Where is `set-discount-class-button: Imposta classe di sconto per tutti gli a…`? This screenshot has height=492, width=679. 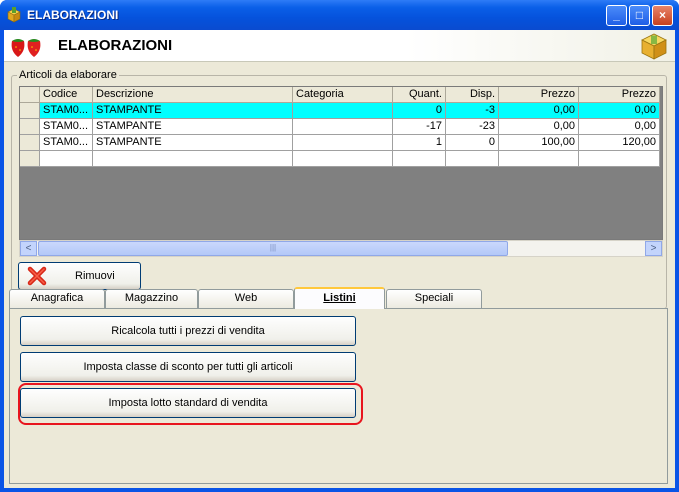
set-discount-class-button: Imposta classe di sconto per tutti gli a… is located at coordinates (188, 367).